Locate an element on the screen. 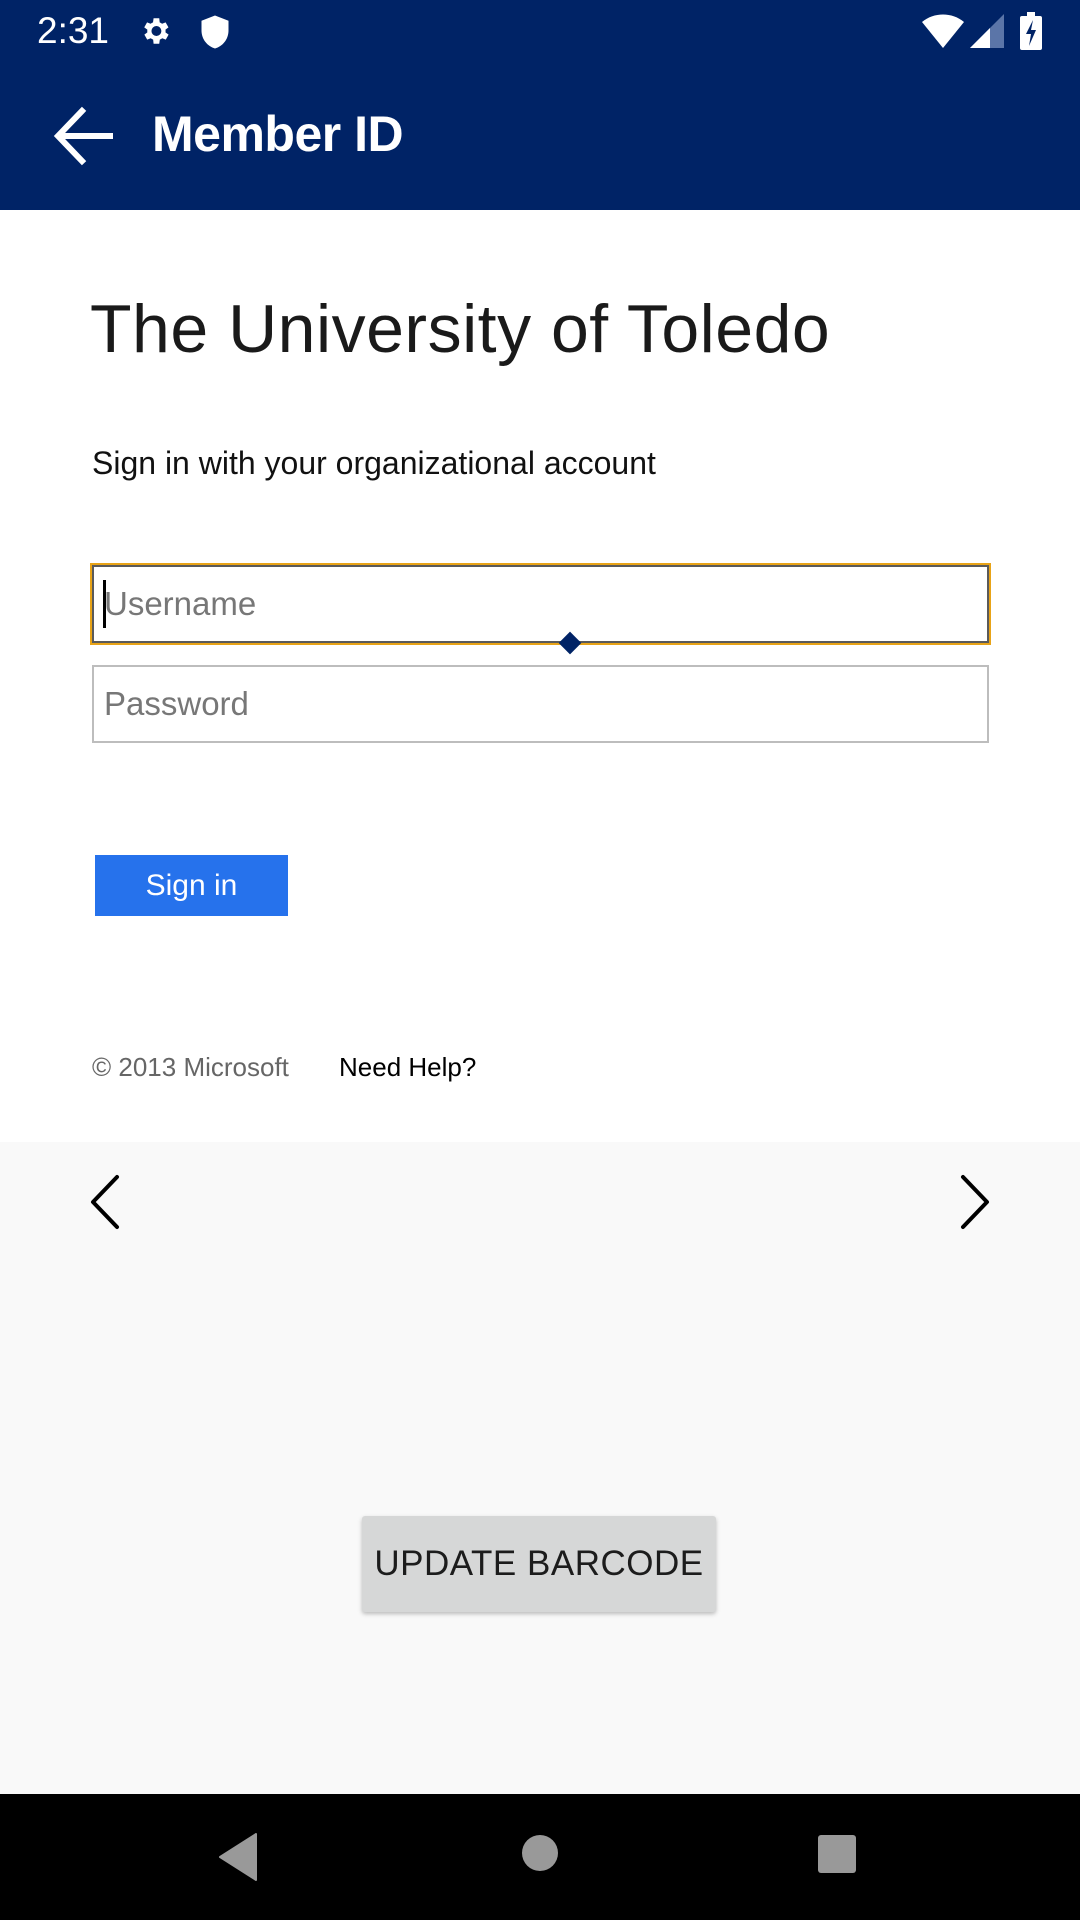 Image resolution: width=1080 pixels, height=1920 pixels. nav-recents-icon is located at coordinates (837, 1854).